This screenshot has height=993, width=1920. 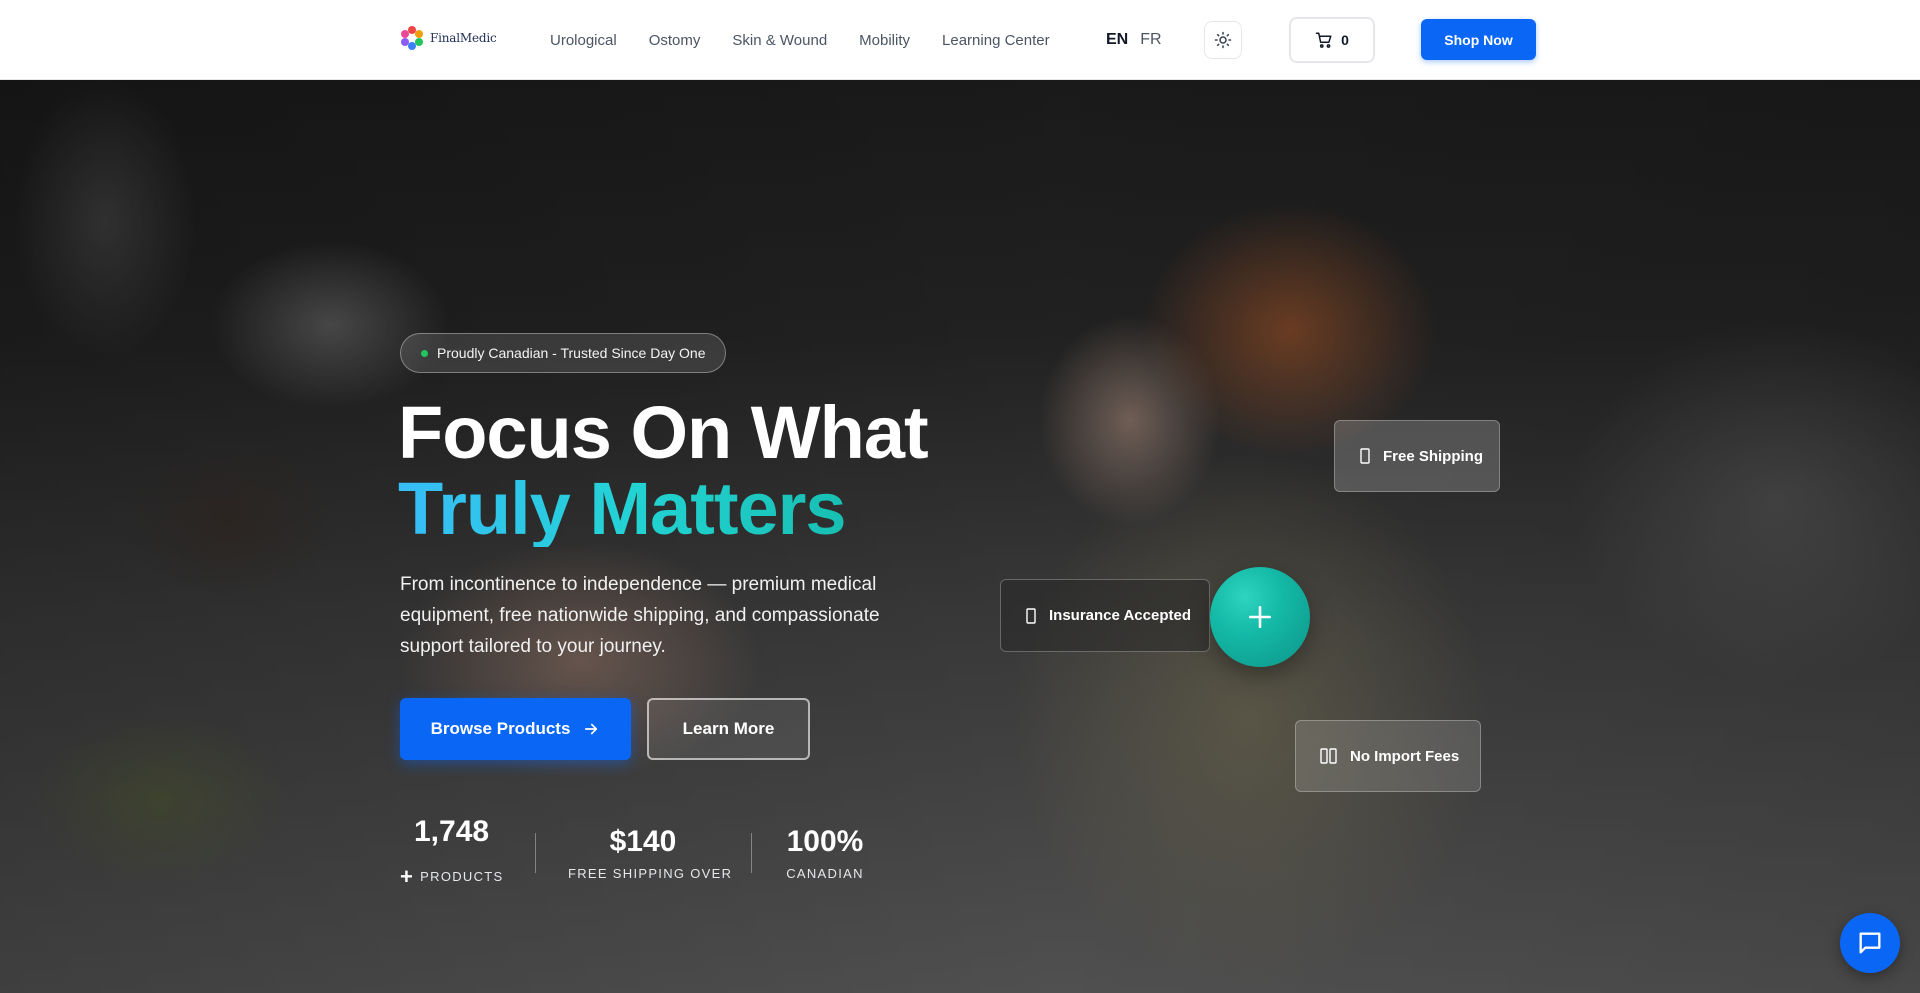 What do you see at coordinates (1031, 615) in the screenshot?
I see `shield-icon` at bounding box center [1031, 615].